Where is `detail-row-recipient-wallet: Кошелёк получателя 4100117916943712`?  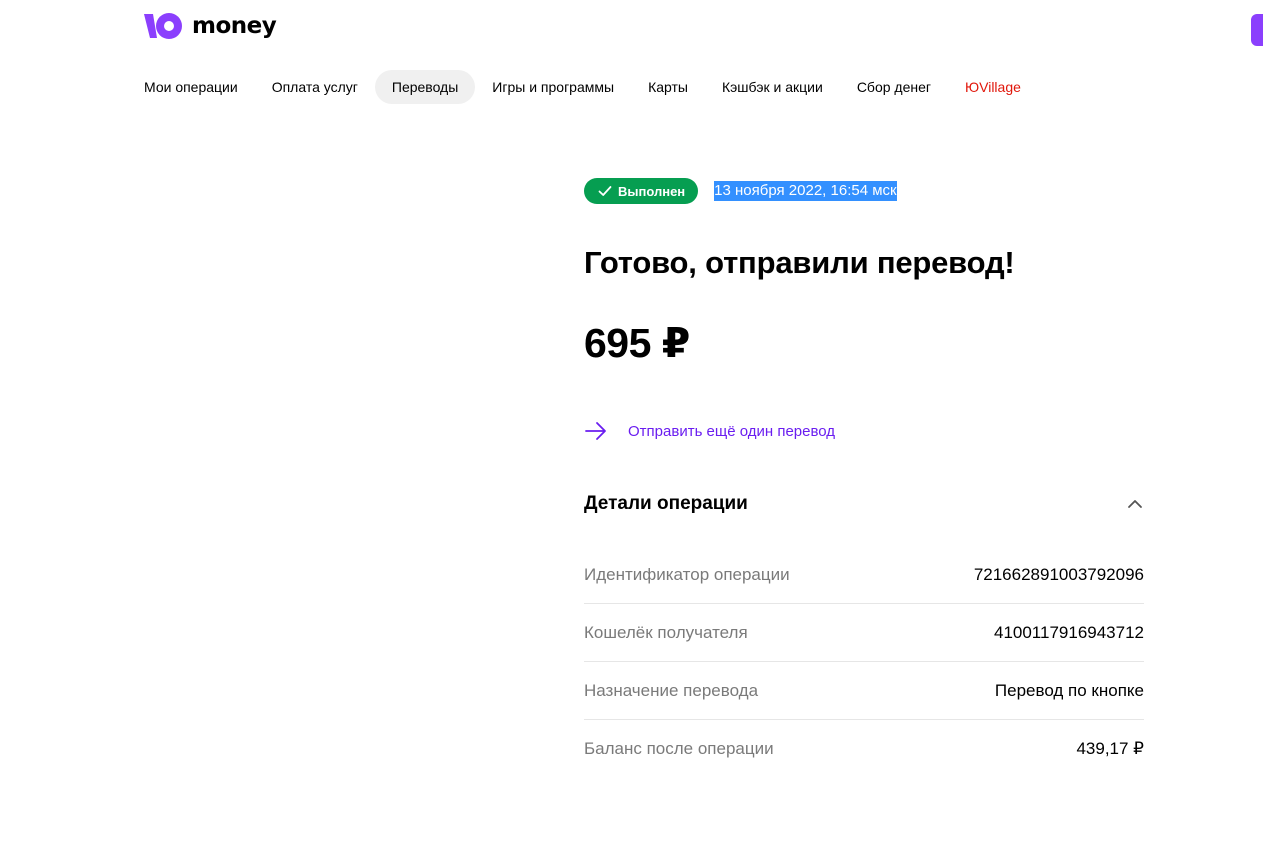
detail-row-recipient-wallet: Кошелёк получателя 4100117916943712 is located at coordinates (864, 633).